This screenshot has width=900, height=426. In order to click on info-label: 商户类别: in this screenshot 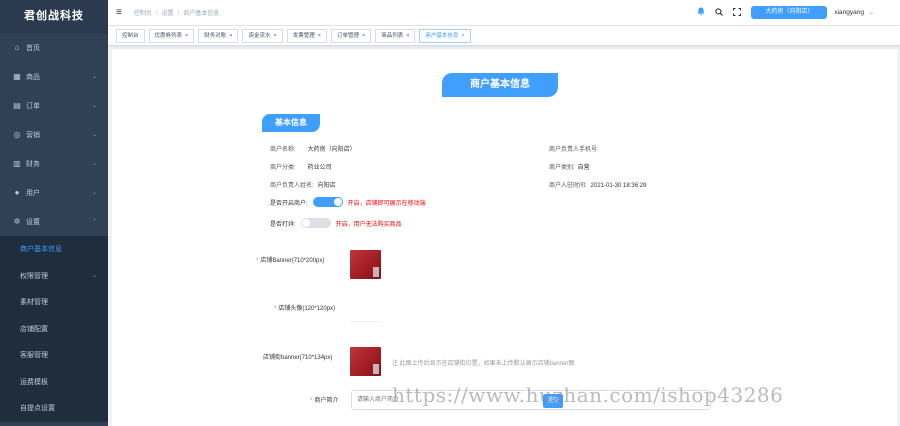, I will do `click(562, 168)`.